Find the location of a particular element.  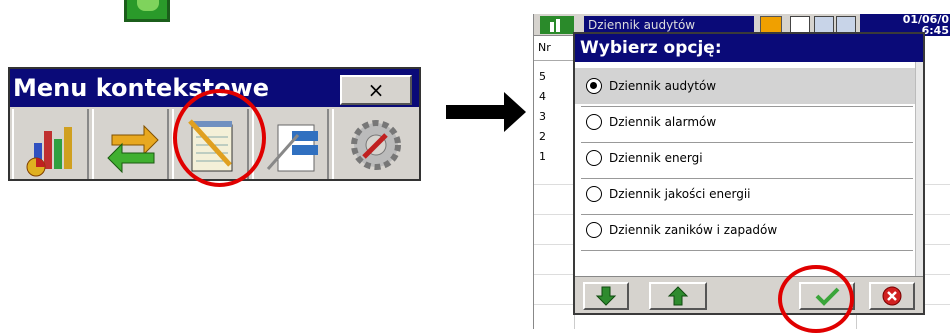

arrow-up-icon is located at coordinates (678, 296).